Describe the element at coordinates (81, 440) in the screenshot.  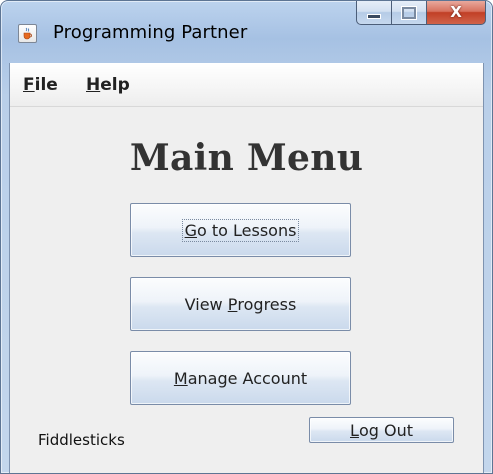
I see `username-label: Fiddlesticks` at that location.